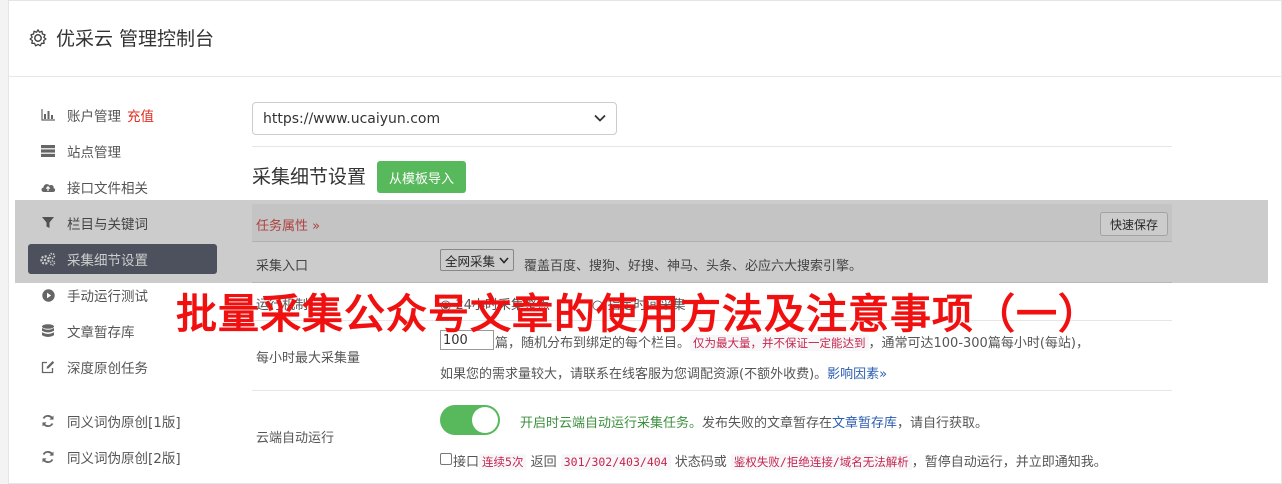  I want to click on sidebar-item-label: 站点管理, so click(94, 153).